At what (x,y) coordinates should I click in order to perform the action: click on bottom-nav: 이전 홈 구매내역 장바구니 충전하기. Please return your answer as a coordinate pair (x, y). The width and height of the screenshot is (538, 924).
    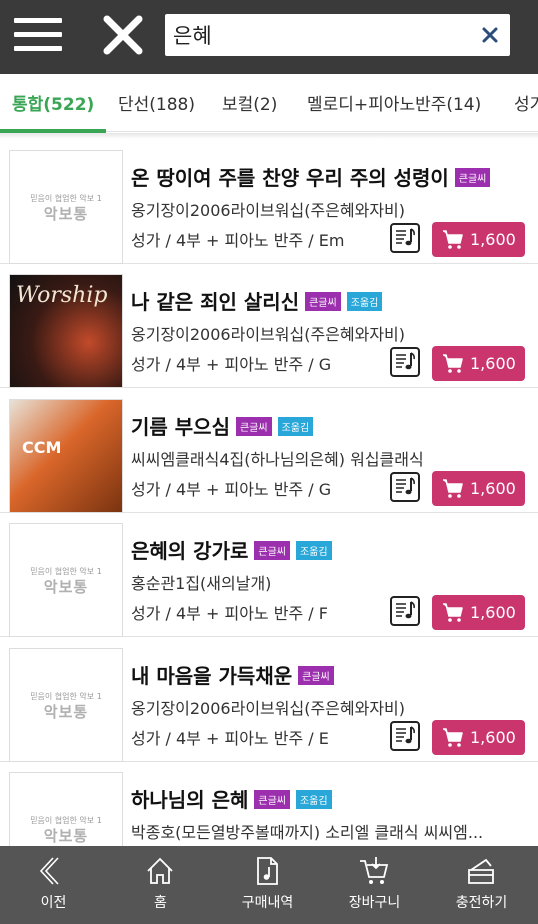
    Looking at the image, I should click on (269, 885).